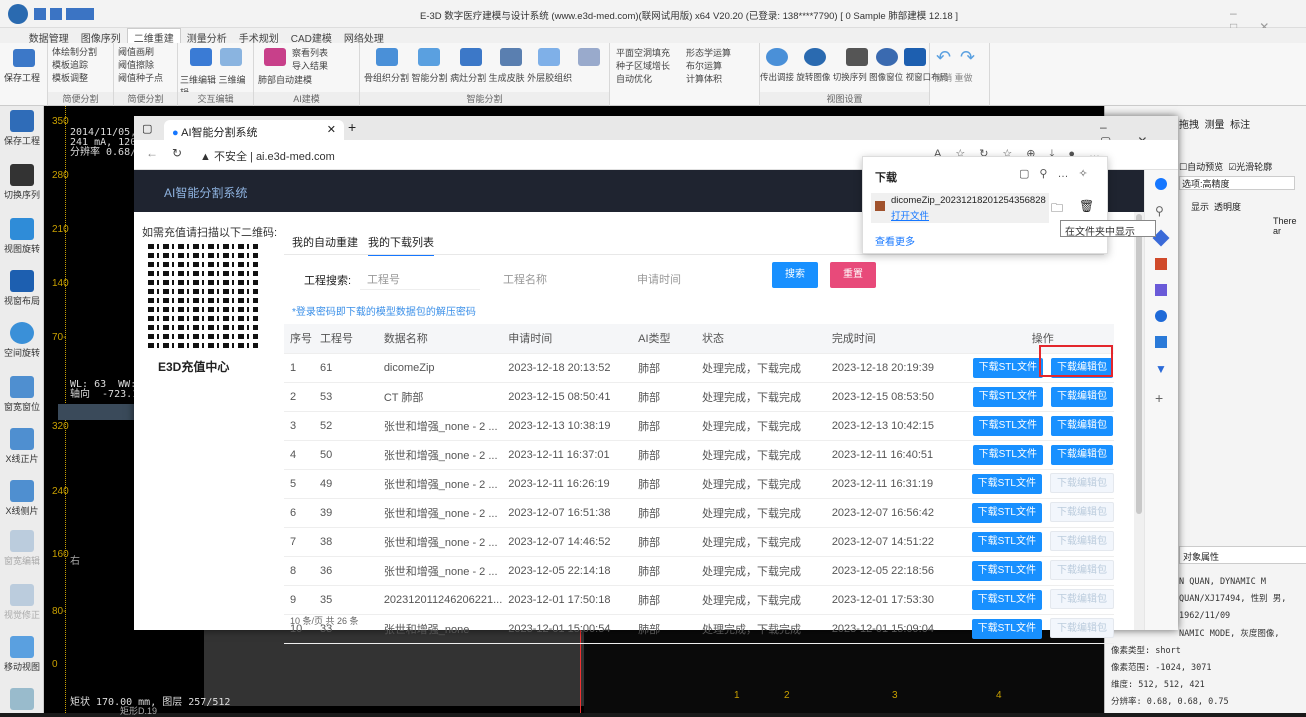 Image resolution: width=1306 pixels, height=717 pixels. What do you see at coordinates (152, 153) in the screenshot?
I see `back-icon: ←` at bounding box center [152, 153].